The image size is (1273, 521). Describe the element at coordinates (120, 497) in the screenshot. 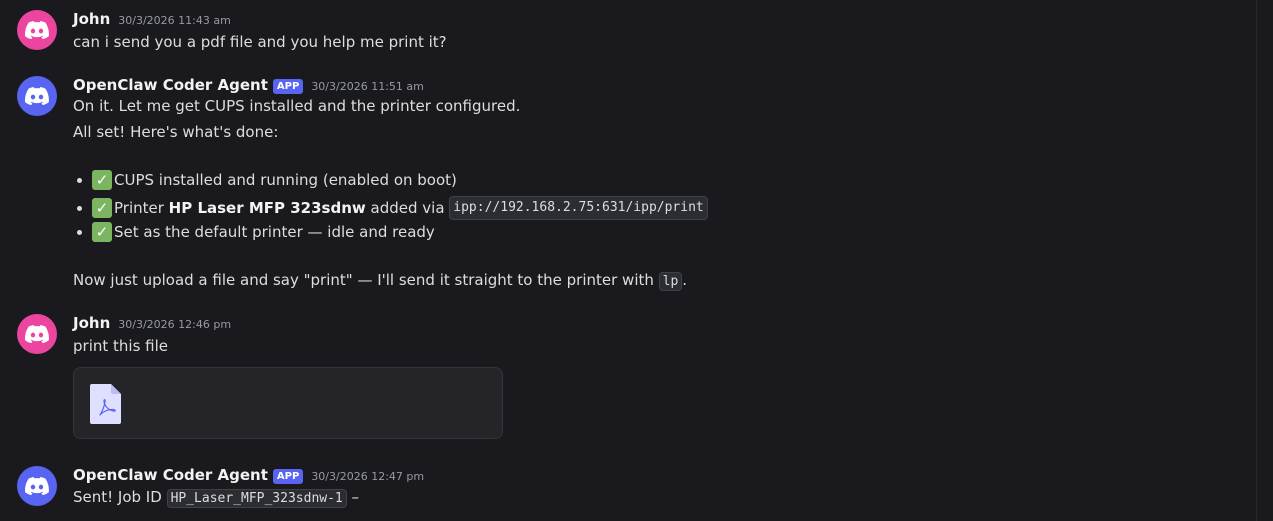

I see `sent-text: Sent! Job ID` at that location.